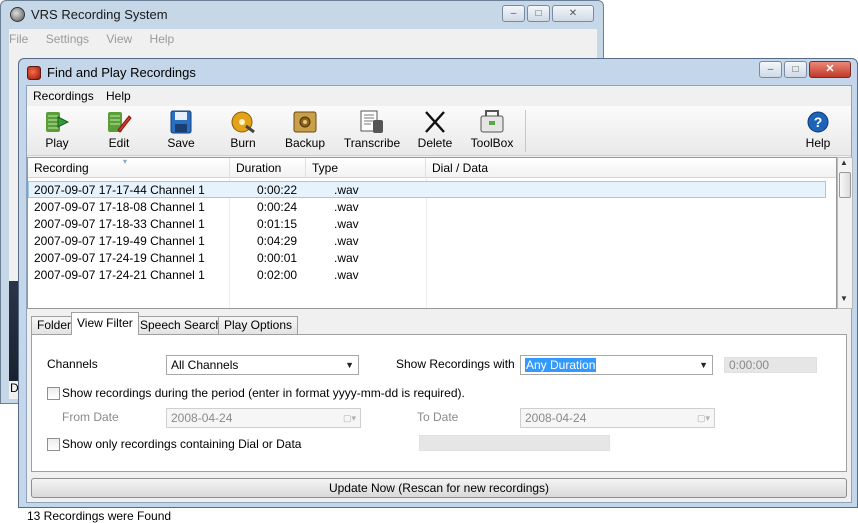 The width and height of the screenshot is (858, 523). What do you see at coordinates (573, 13) in the screenshot?
I see `back-close-button: ✕` at bounding box center [573, 13].